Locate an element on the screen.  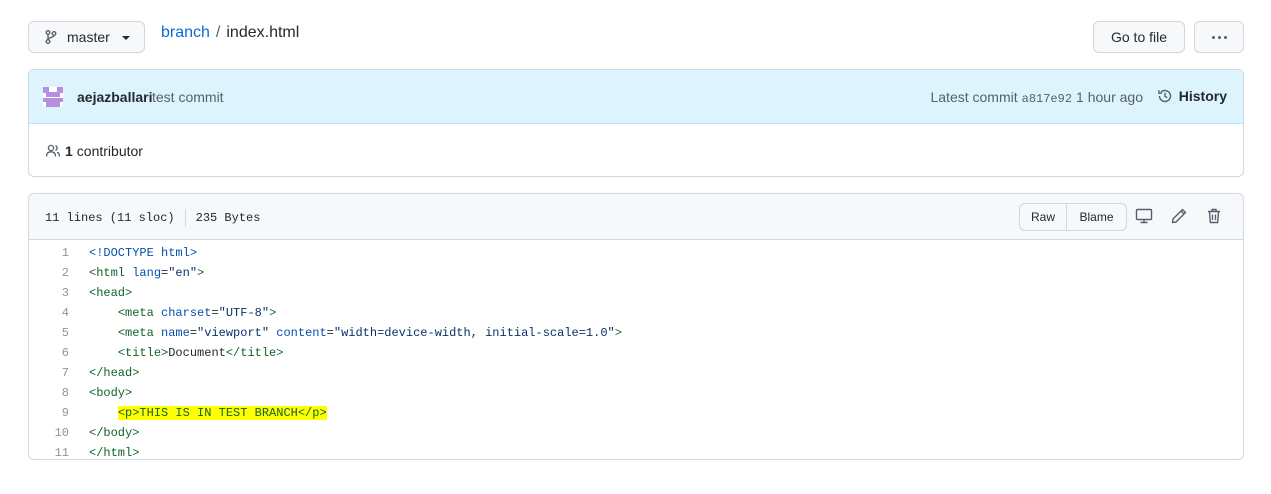
file-size: 235 Bytes is located at coordinates (228, 218).